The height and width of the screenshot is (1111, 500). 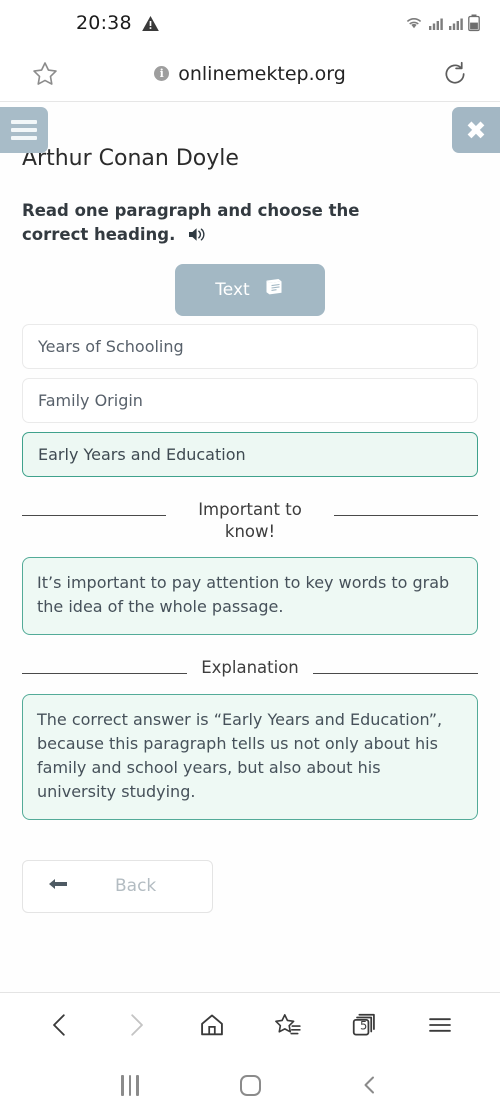 I want to click on back-button-row: Back, so click(x=250, y=886).